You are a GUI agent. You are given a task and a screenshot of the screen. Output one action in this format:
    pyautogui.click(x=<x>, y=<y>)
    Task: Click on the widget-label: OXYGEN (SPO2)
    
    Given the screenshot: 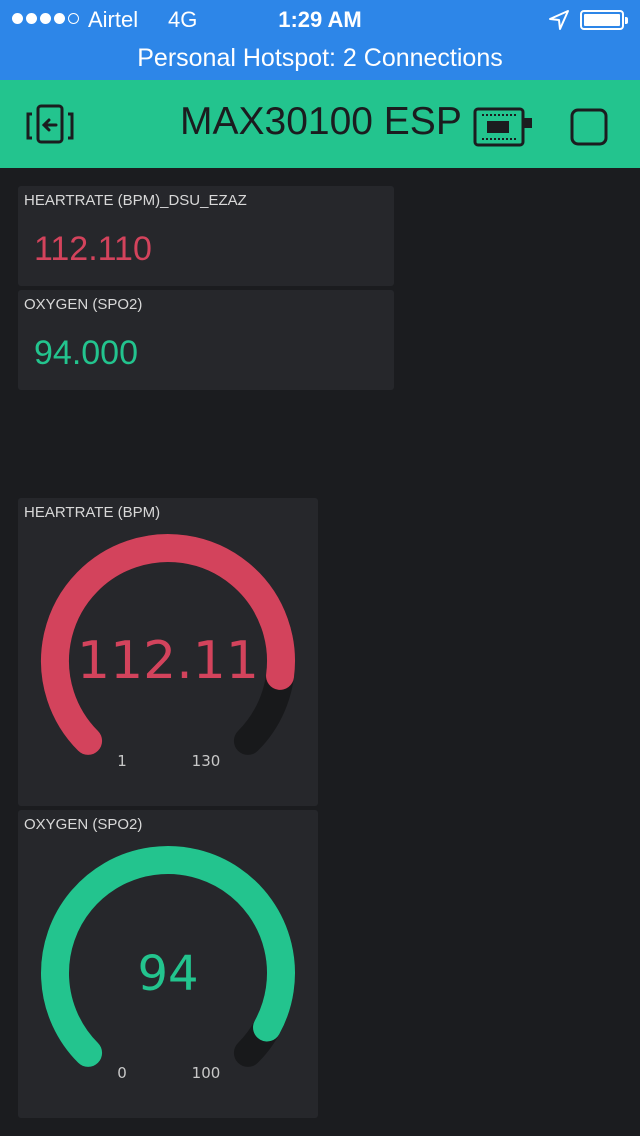 What is the action you would take?
    pyautogui.click(x=83, y=304)
    